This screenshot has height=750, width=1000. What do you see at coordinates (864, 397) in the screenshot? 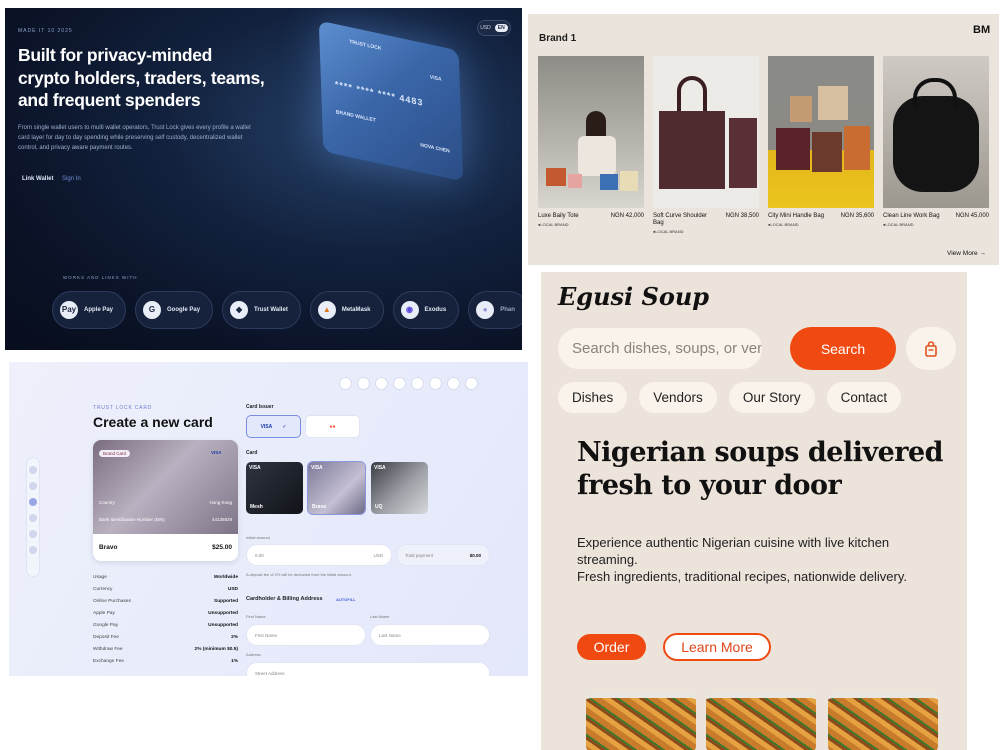
I see `nav-item-contact: Contact` at bounding box center [864, 397].